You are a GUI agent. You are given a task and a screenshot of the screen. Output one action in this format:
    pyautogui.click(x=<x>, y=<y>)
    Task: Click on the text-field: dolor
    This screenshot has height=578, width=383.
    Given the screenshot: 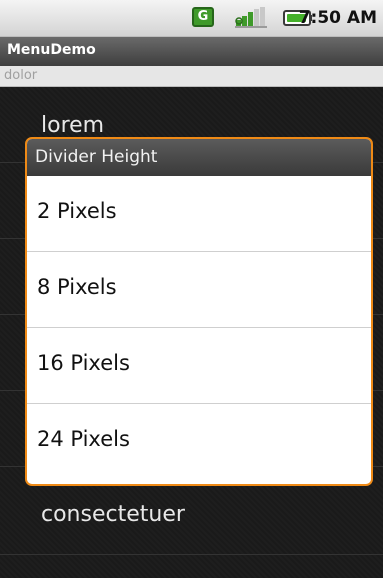 What is the action you would take?
    pyautogui.click(x=191, y=76)
    